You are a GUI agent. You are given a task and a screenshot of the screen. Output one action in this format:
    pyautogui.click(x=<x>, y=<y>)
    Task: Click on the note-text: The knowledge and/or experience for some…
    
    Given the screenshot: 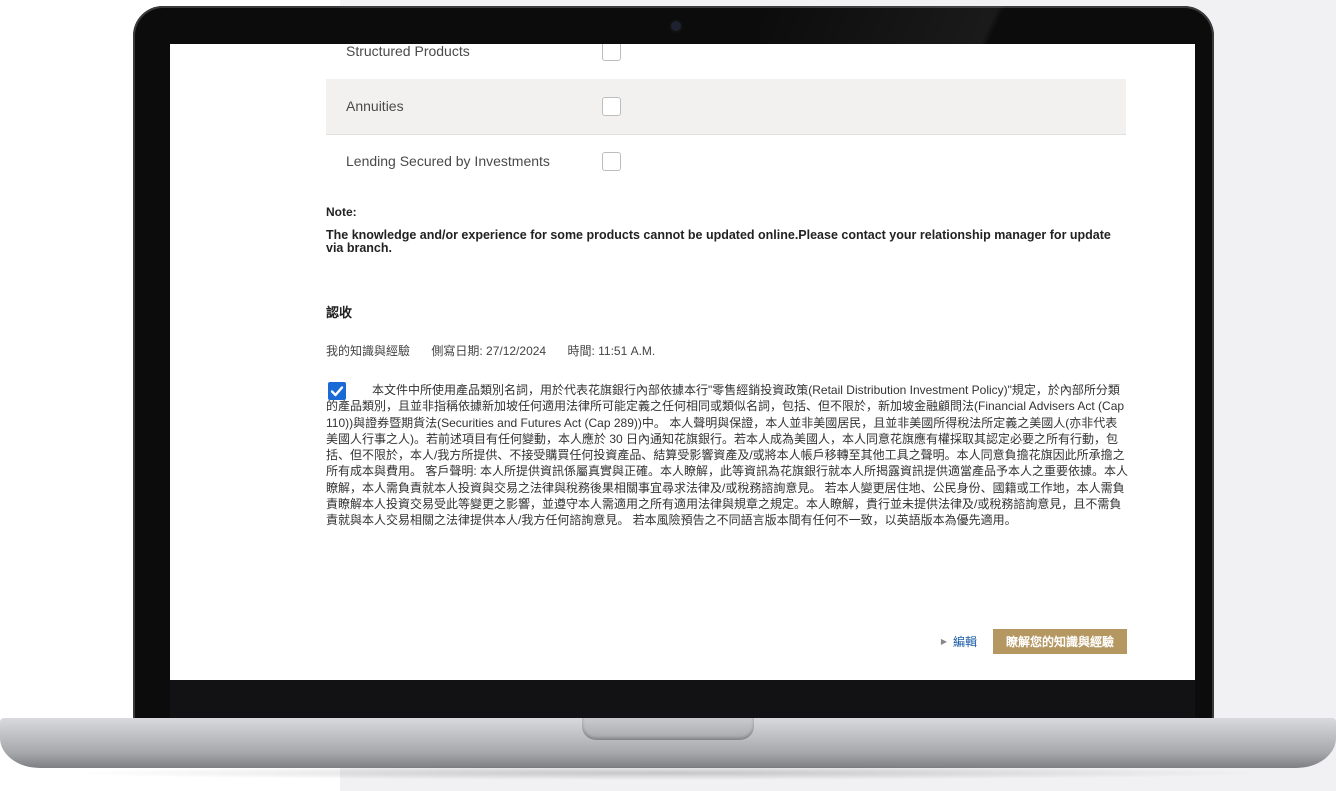 What is the action you would take?
    pyautogui.click(x=718, y=241)
    